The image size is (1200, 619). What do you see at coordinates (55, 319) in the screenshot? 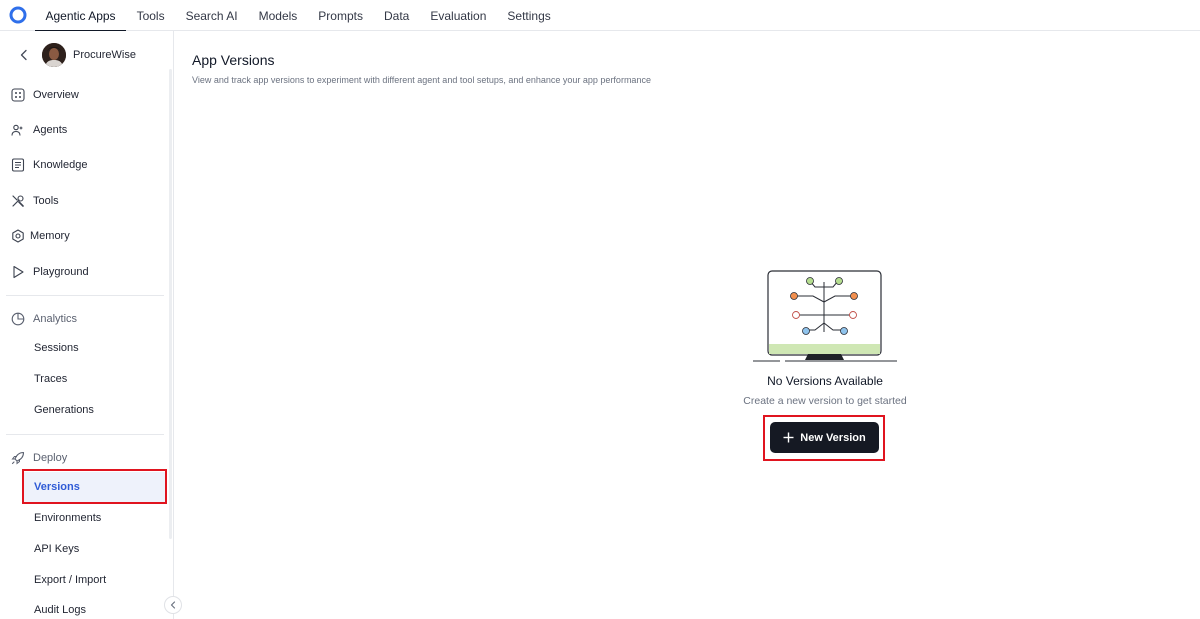
I see `sidebar-group-label: Analytics` at bounding box center [55, 319].